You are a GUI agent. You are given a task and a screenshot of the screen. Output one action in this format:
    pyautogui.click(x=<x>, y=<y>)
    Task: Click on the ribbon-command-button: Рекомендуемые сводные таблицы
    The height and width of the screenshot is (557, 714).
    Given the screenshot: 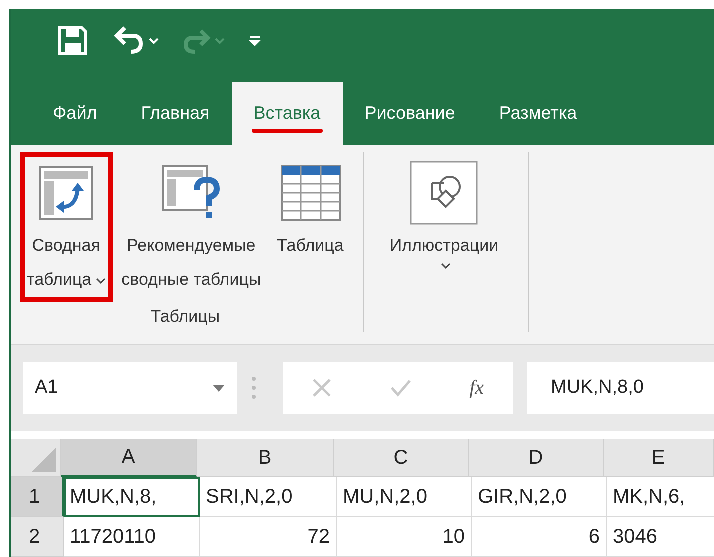 What is the action you would take?
    pyautogui.click(x=191, y=227)
    